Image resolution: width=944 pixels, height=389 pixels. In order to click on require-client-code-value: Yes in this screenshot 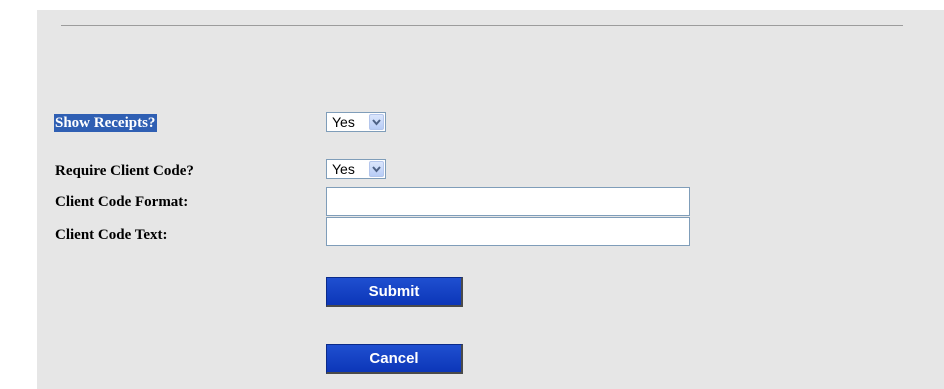, I will do `click(343, 169)`.